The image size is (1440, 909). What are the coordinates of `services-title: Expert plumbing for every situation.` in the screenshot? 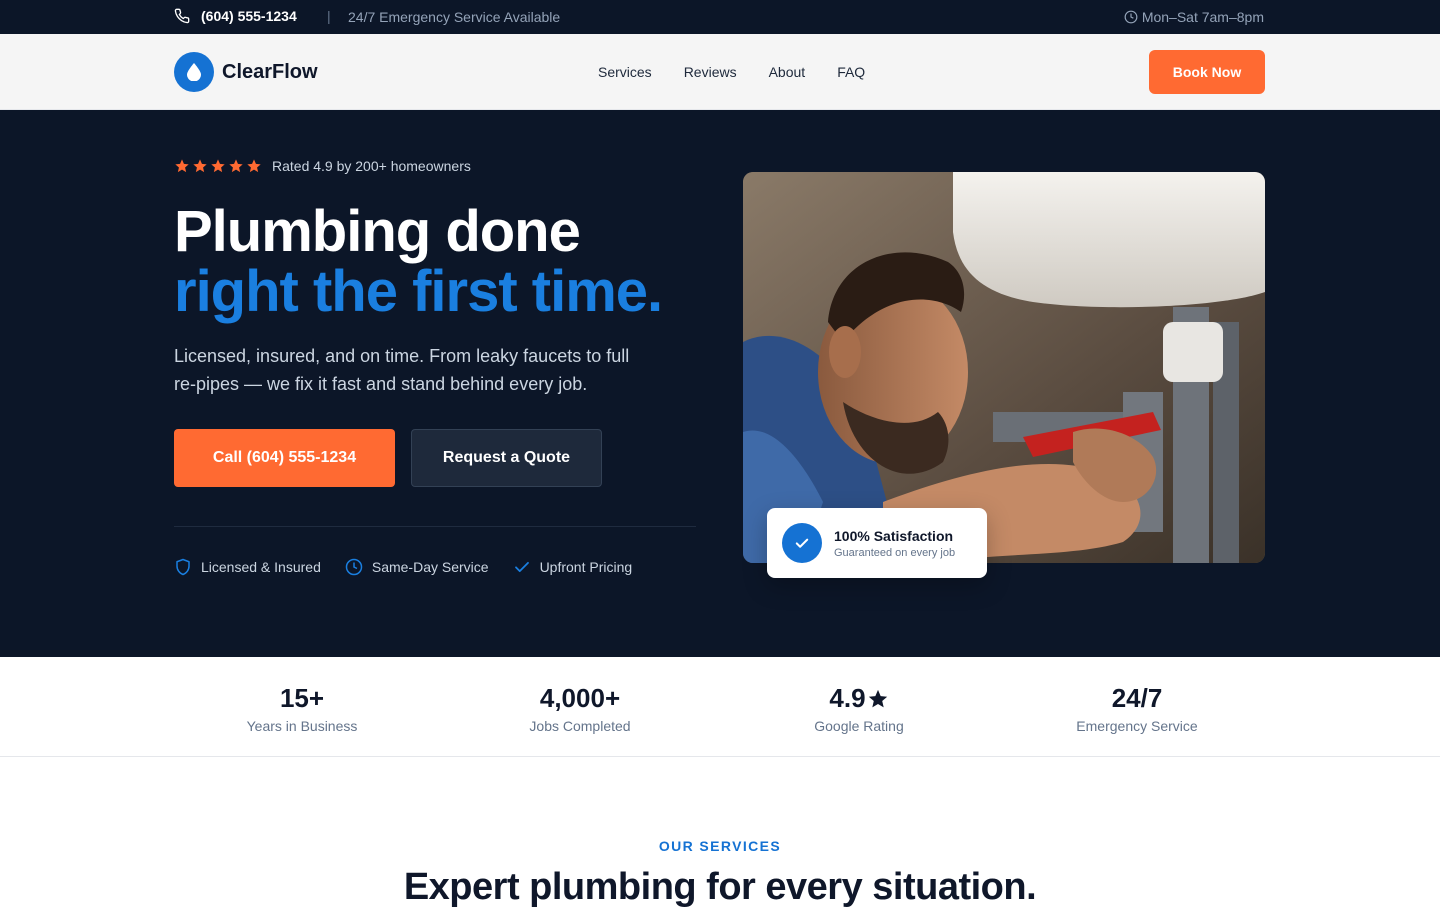 It's located at (720, 887).